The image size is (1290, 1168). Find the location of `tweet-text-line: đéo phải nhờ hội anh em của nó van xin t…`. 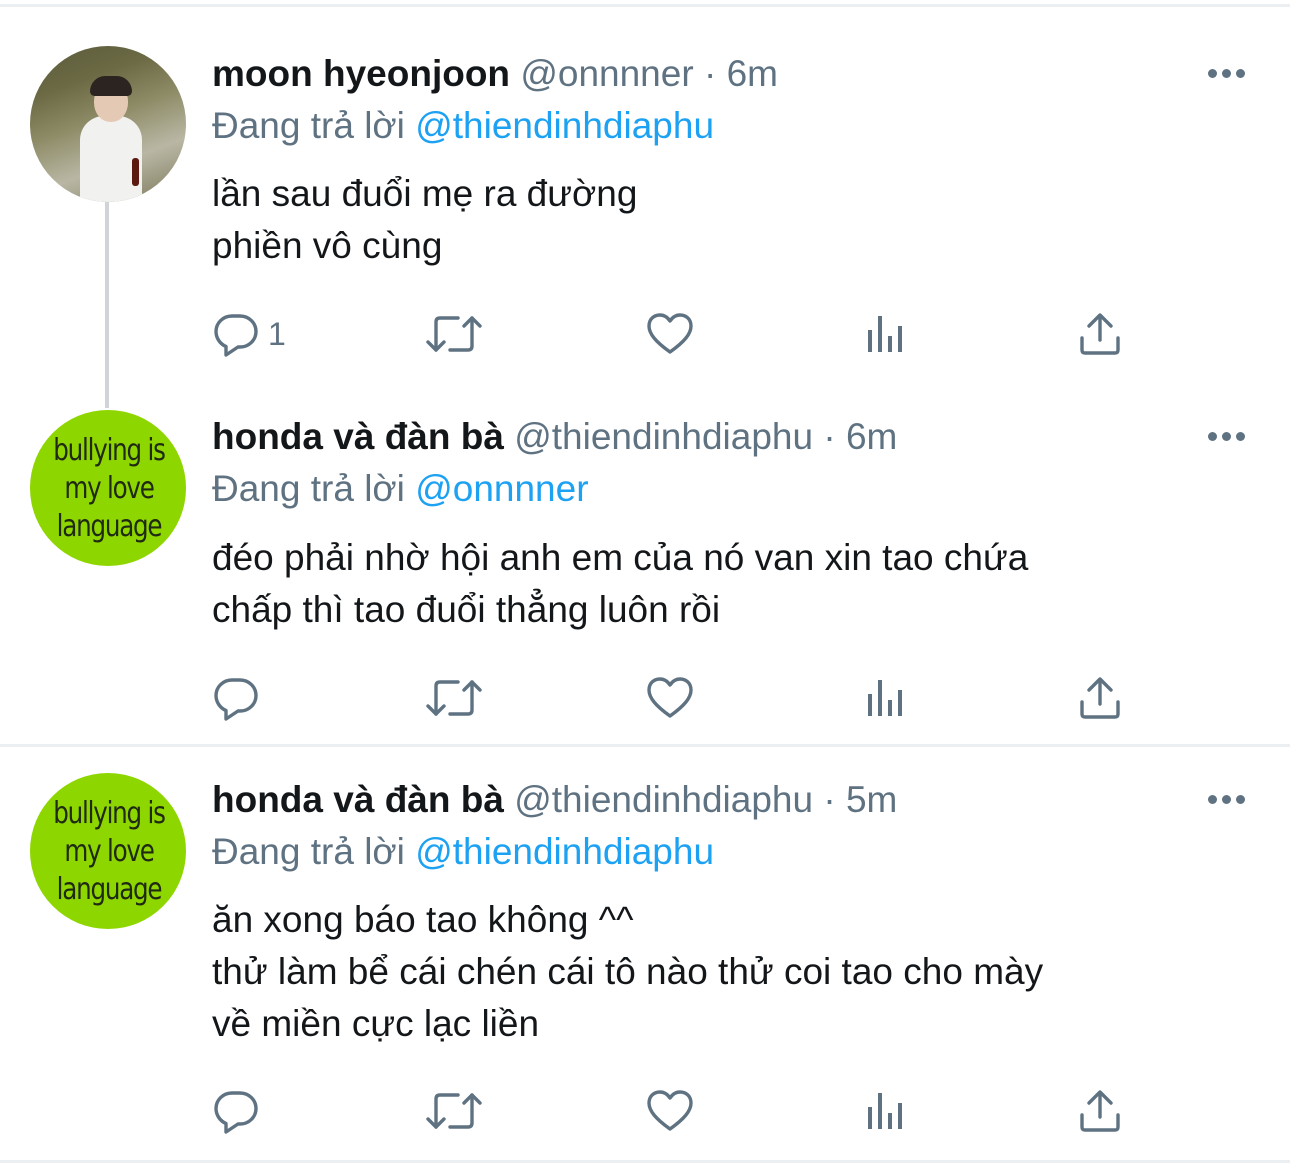

tweet-text-line: đéo phải nhờ hội anh em của nó van xin t… is located at coordinates (620, 557).